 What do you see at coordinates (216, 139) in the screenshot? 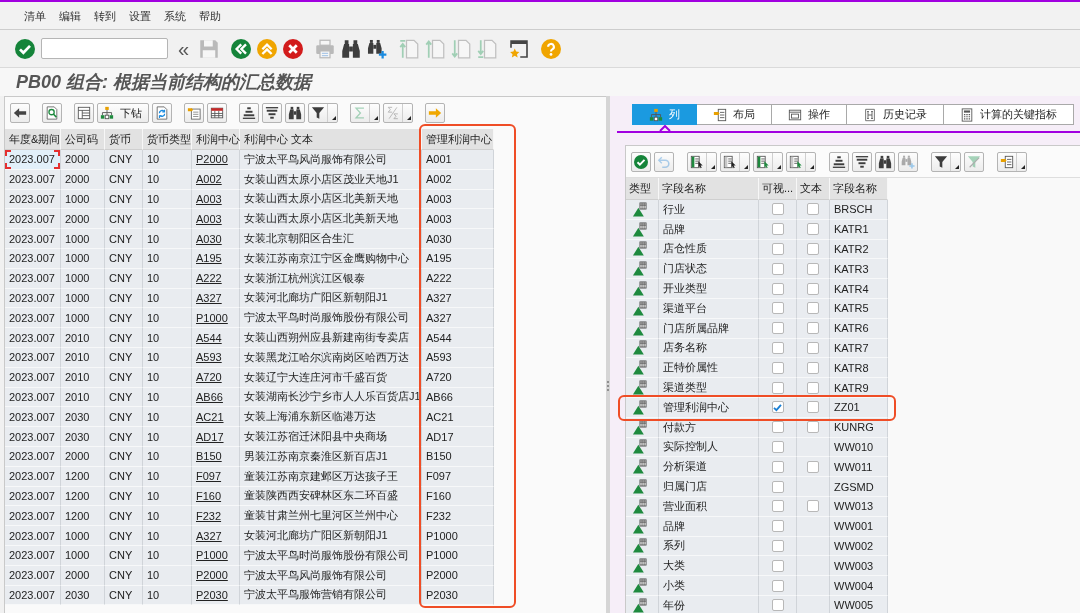
I see `column-header: 利润中心` at bounding box center [216, 139].